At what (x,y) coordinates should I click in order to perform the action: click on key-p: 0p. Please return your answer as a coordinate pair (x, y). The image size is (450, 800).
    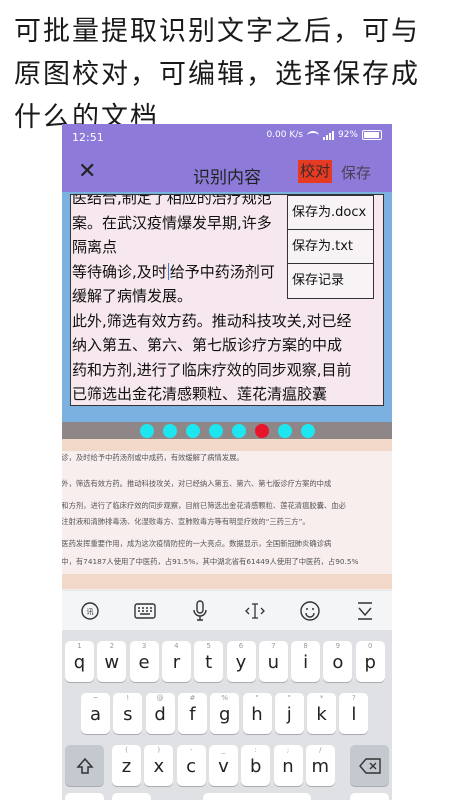
    Looking at the image, I should click on (370, 661).